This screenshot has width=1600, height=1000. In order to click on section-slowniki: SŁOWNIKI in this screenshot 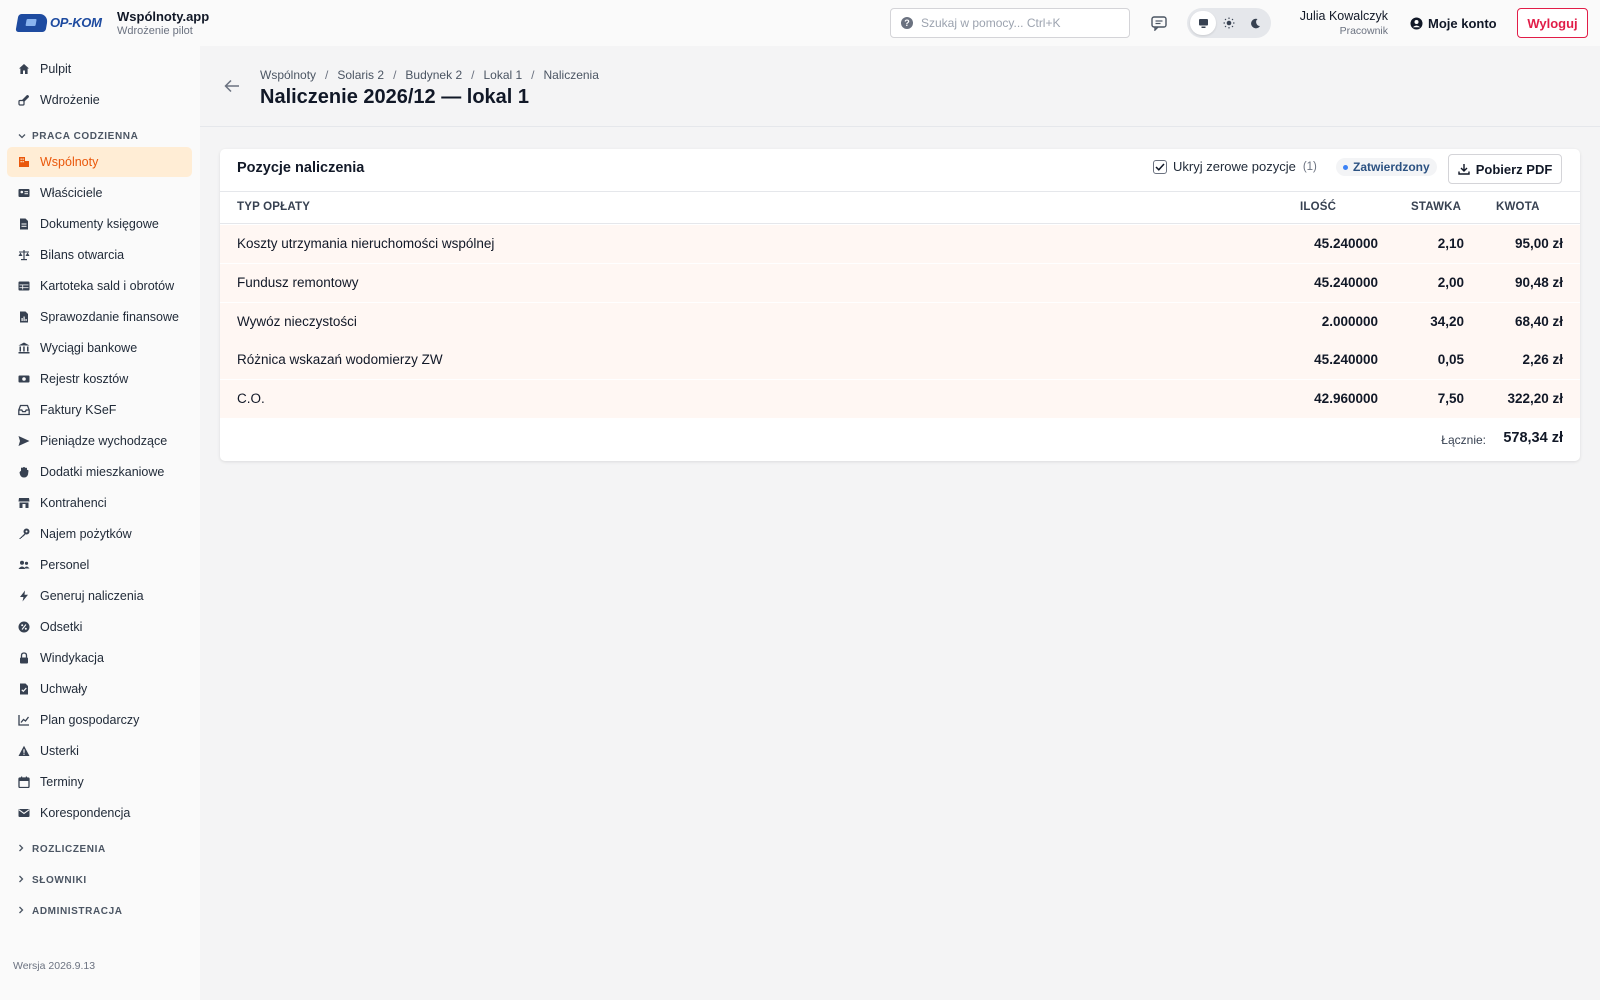, I will do `click(52, 880)`.